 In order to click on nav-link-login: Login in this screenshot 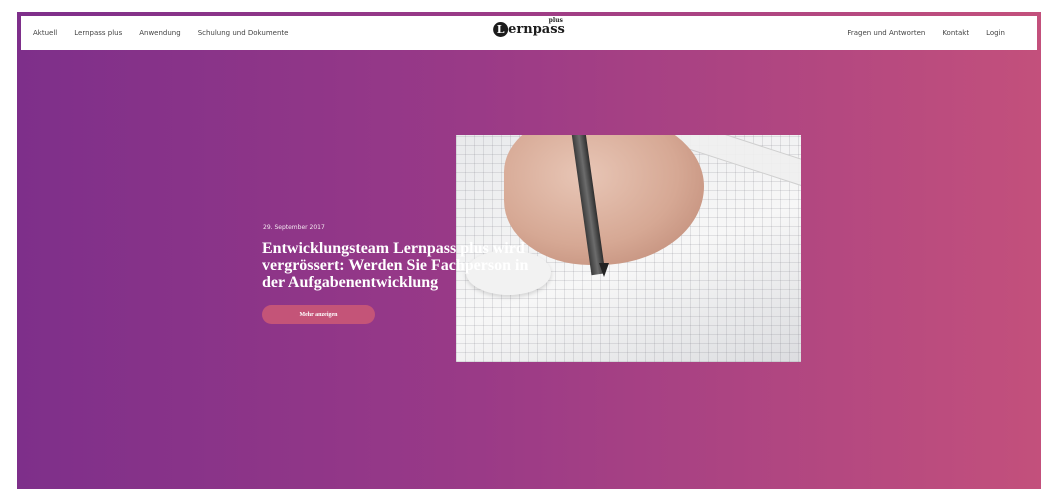, I will do `click(995, 33)`.